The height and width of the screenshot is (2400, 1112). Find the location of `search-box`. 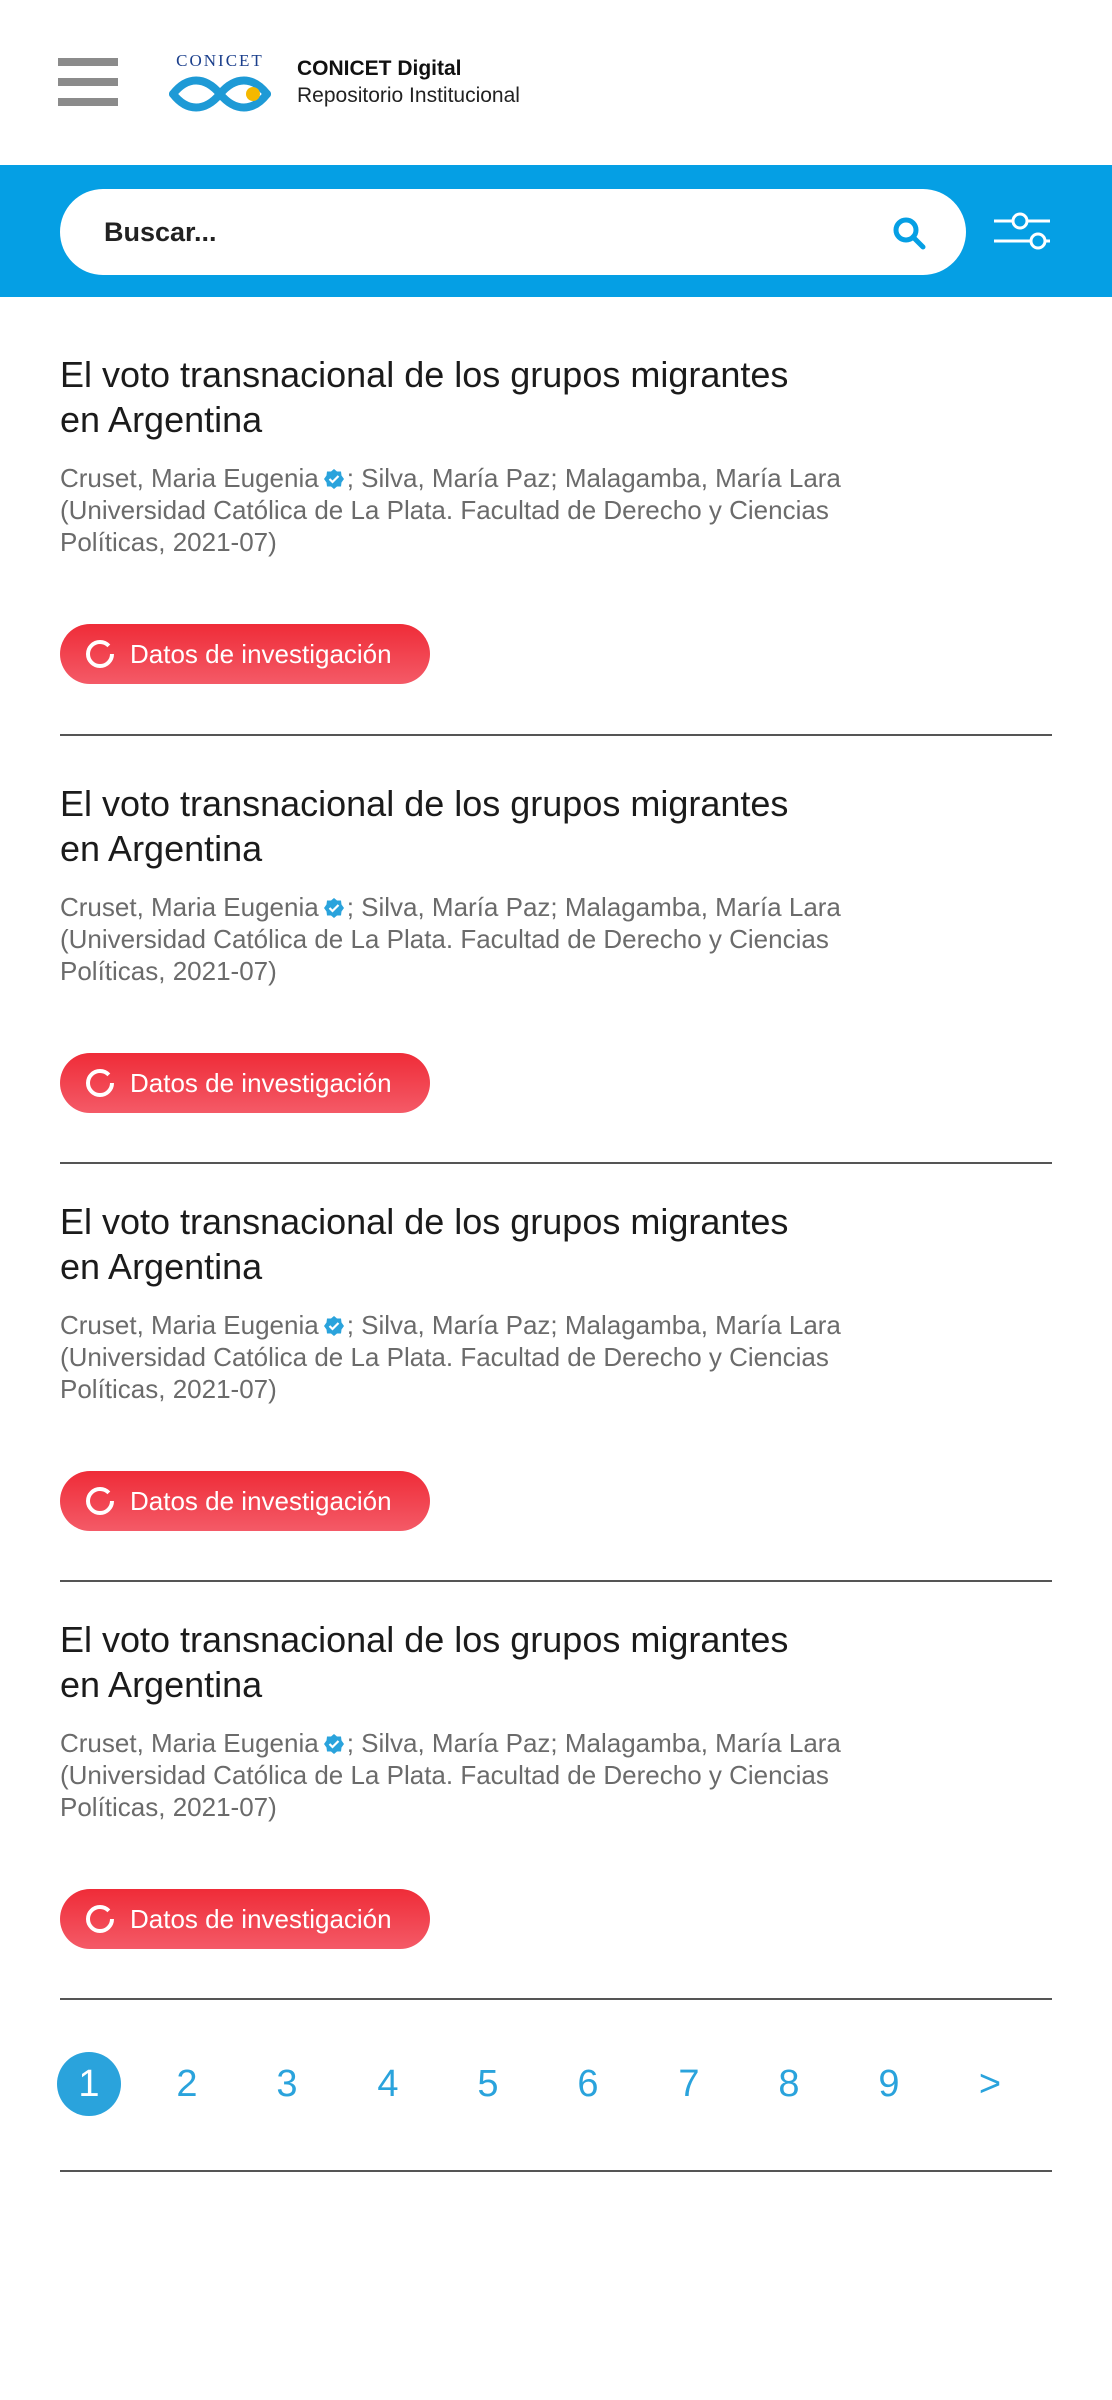

search-box is located at coordinates (513, 232).